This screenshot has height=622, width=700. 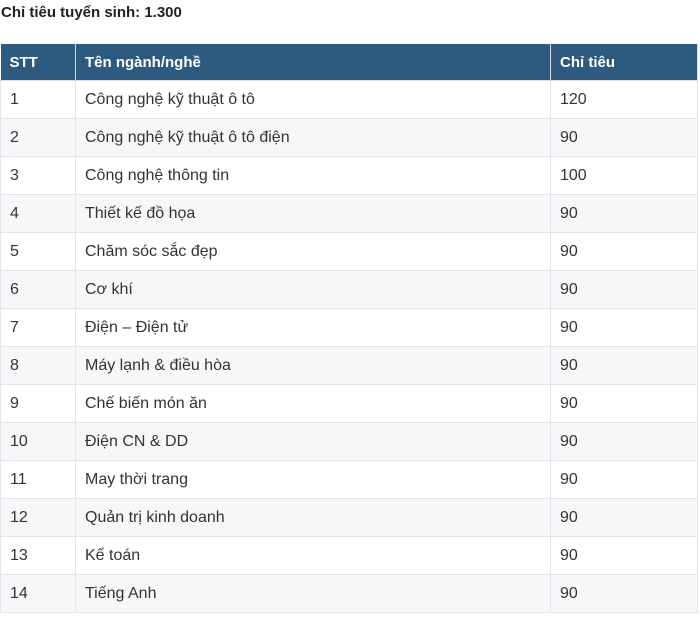 I want to click on cell-stt: 8, so click(x=38, y=365).